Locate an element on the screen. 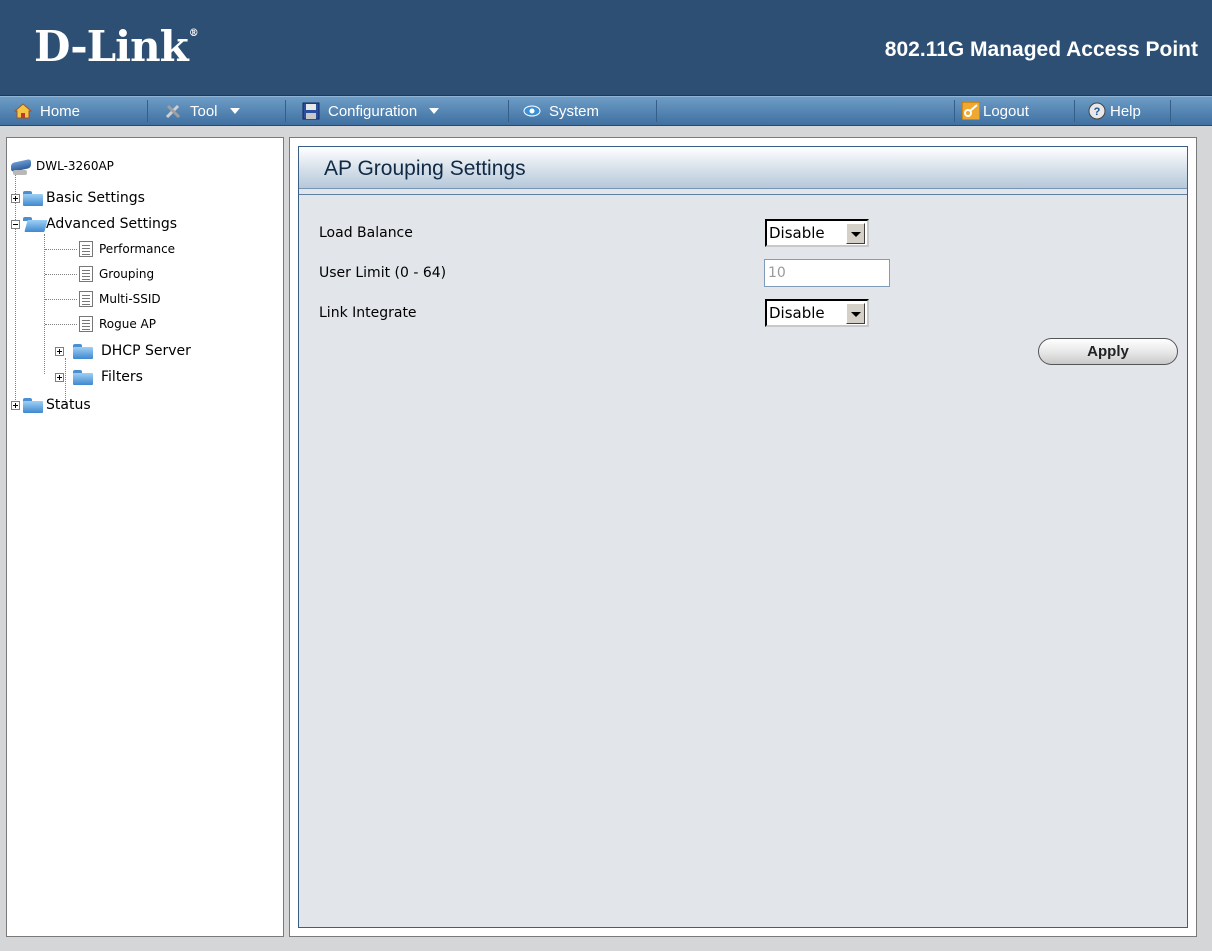 Image resolution: width=1212 pixels, height=951 pixels. menu-system: System is located at coordinates (561, 111).